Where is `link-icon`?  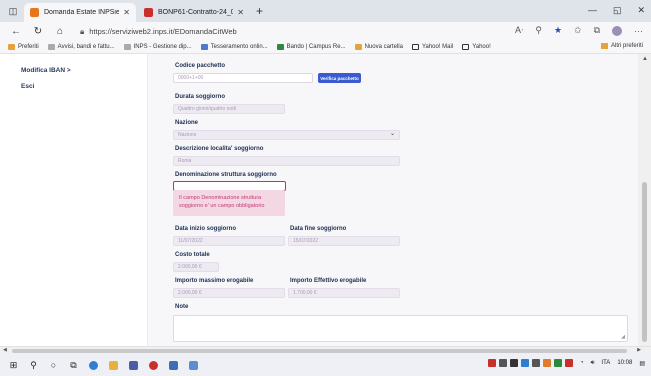
link-icon is located at coordinates (204, 47).